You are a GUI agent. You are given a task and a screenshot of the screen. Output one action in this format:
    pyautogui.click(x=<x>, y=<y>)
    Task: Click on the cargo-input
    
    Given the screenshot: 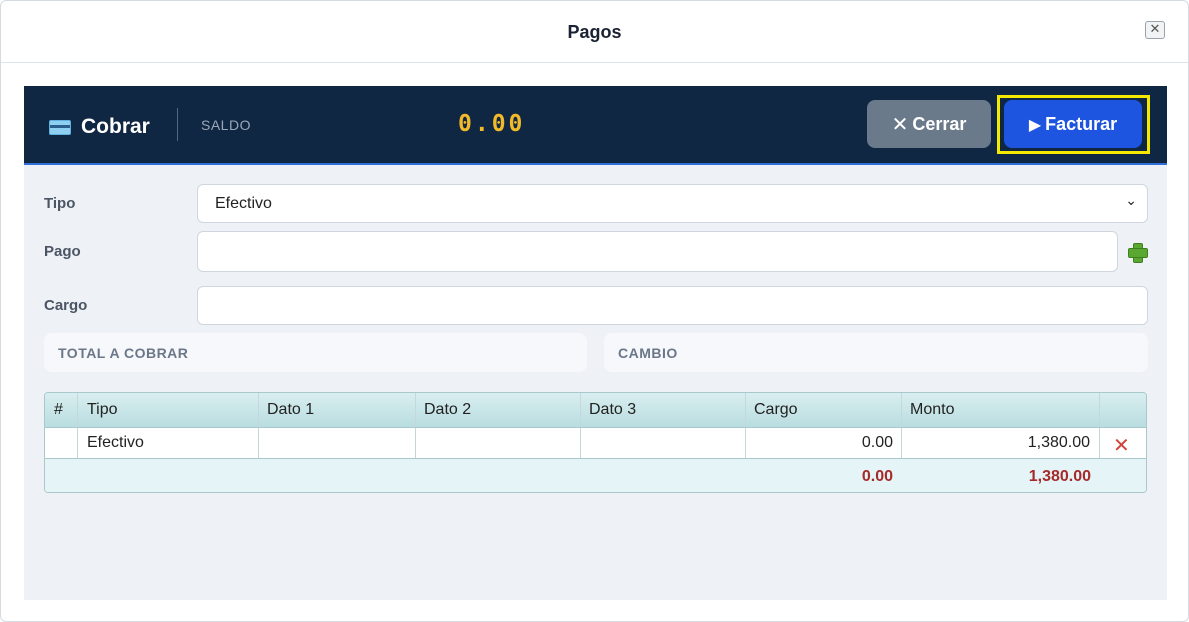 What is the action you would take?
    pyautogui.click(x=672, y=305)
    